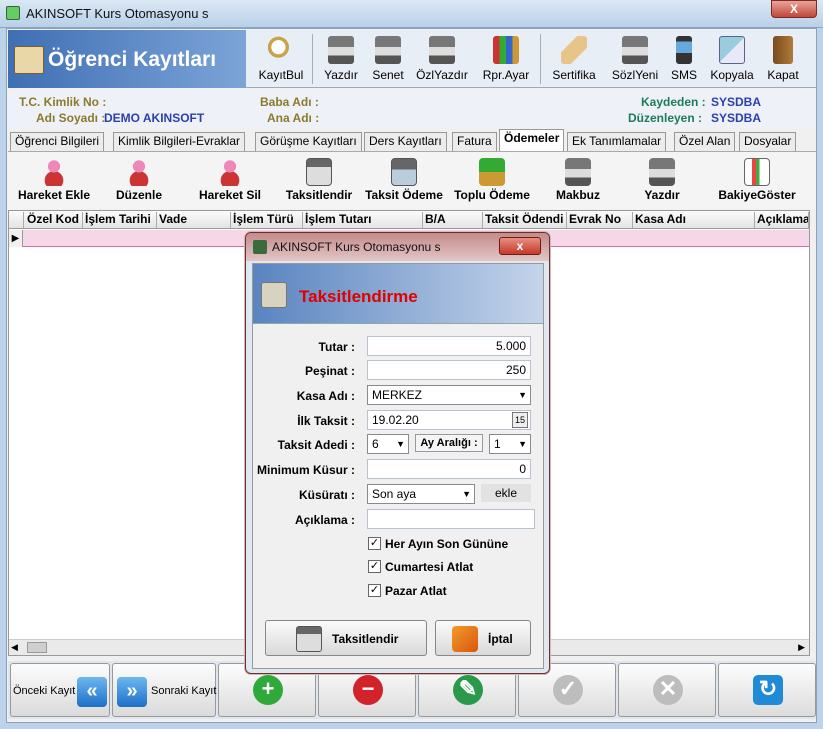 The image size is (823, 729). Describe the element at coordinates (281, 60) in the screenshot. I see `toolbar-kayitbul-button: KayıtBul` at that location.